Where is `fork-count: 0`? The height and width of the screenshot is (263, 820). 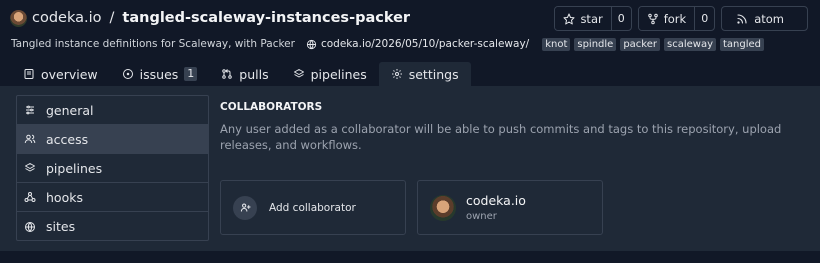 fork-count: 0 is located at coordinates (704, 18).